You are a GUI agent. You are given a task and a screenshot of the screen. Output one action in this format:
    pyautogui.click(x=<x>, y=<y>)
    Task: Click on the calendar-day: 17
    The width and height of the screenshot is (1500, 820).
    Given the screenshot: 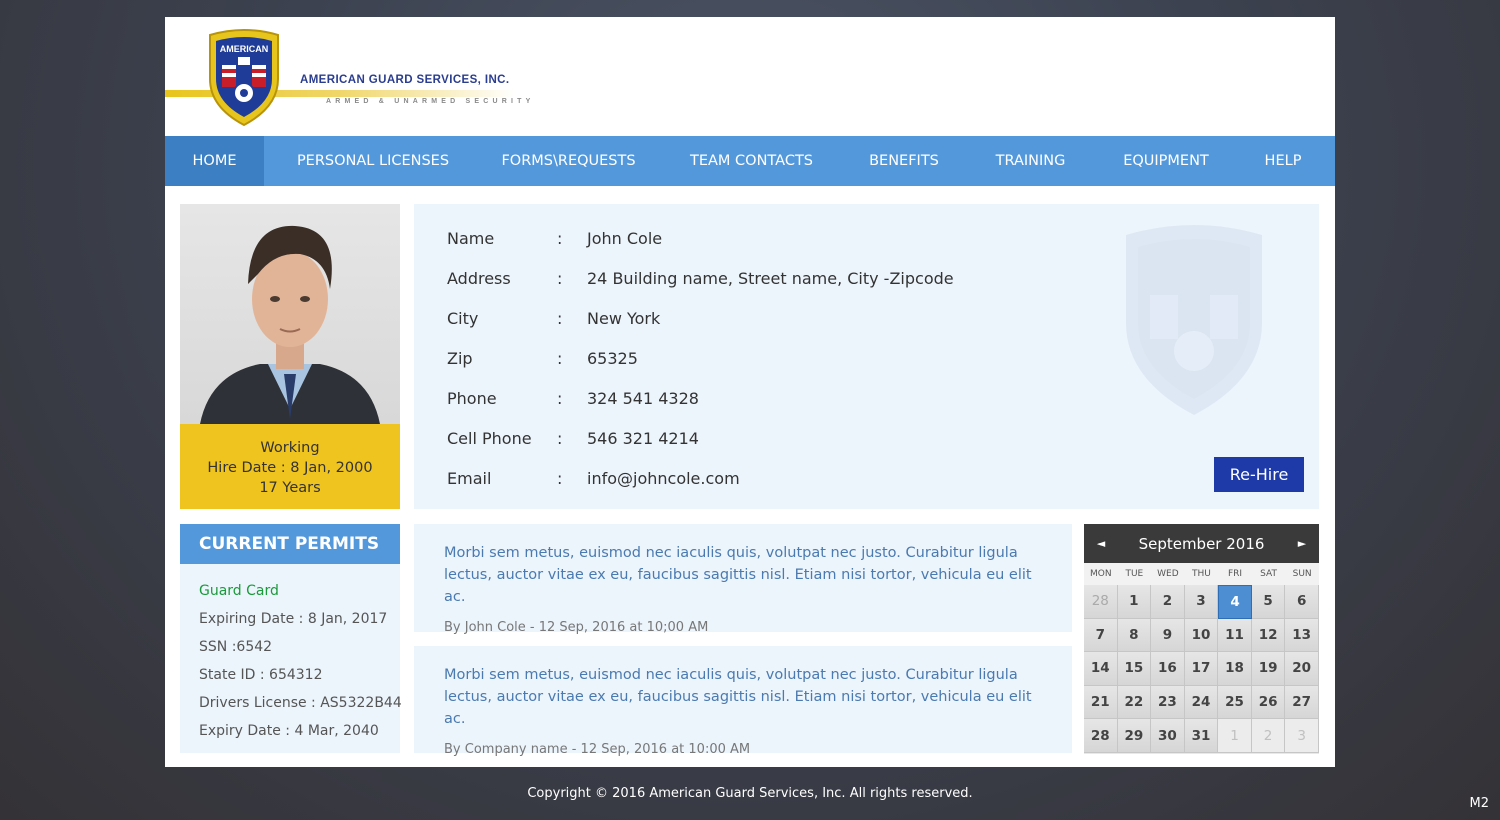 What is the action you would take?
    pyautogui.click(x=1201, y=669)
    